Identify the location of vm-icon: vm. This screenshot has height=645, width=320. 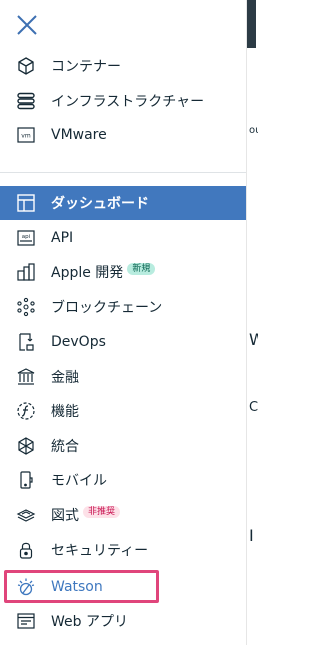
(26, 135).